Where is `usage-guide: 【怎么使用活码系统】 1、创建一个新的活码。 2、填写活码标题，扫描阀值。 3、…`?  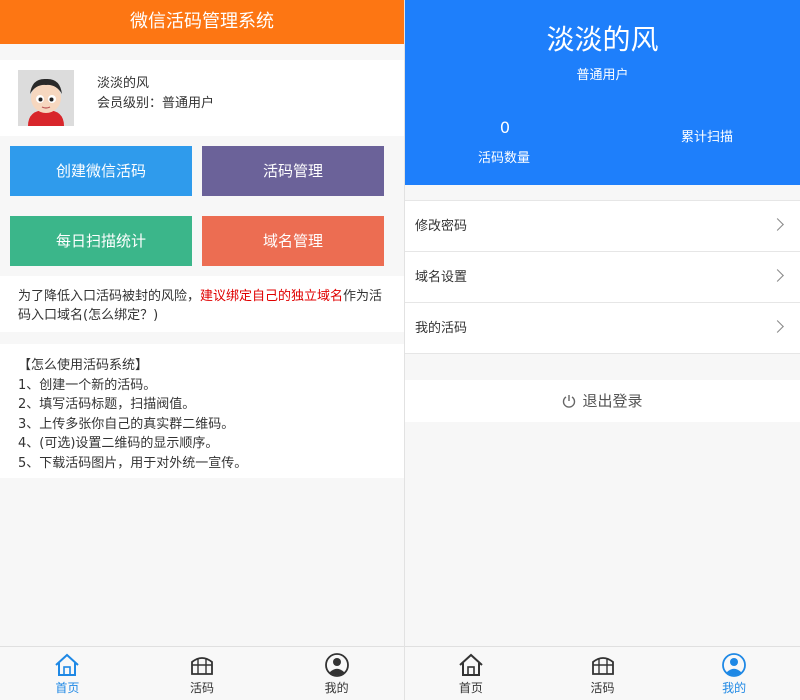
usage-guide: 【怎么使用活码系统】 1、创建一个新的活码。 2、填写活码标题，扫描阀值。 3、… is located at coordinates (202, 411).